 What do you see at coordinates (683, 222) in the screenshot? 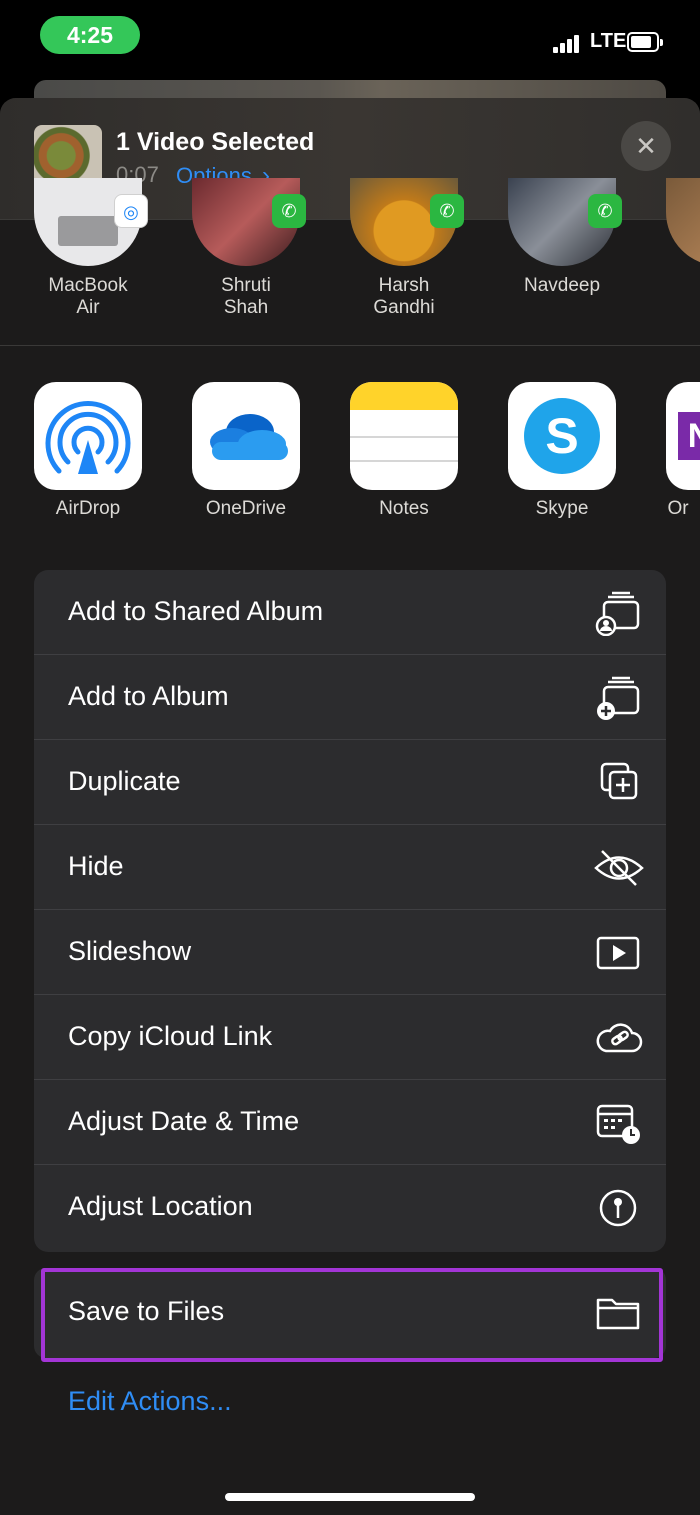
I see `avatar` at bounding box center [683, 222].